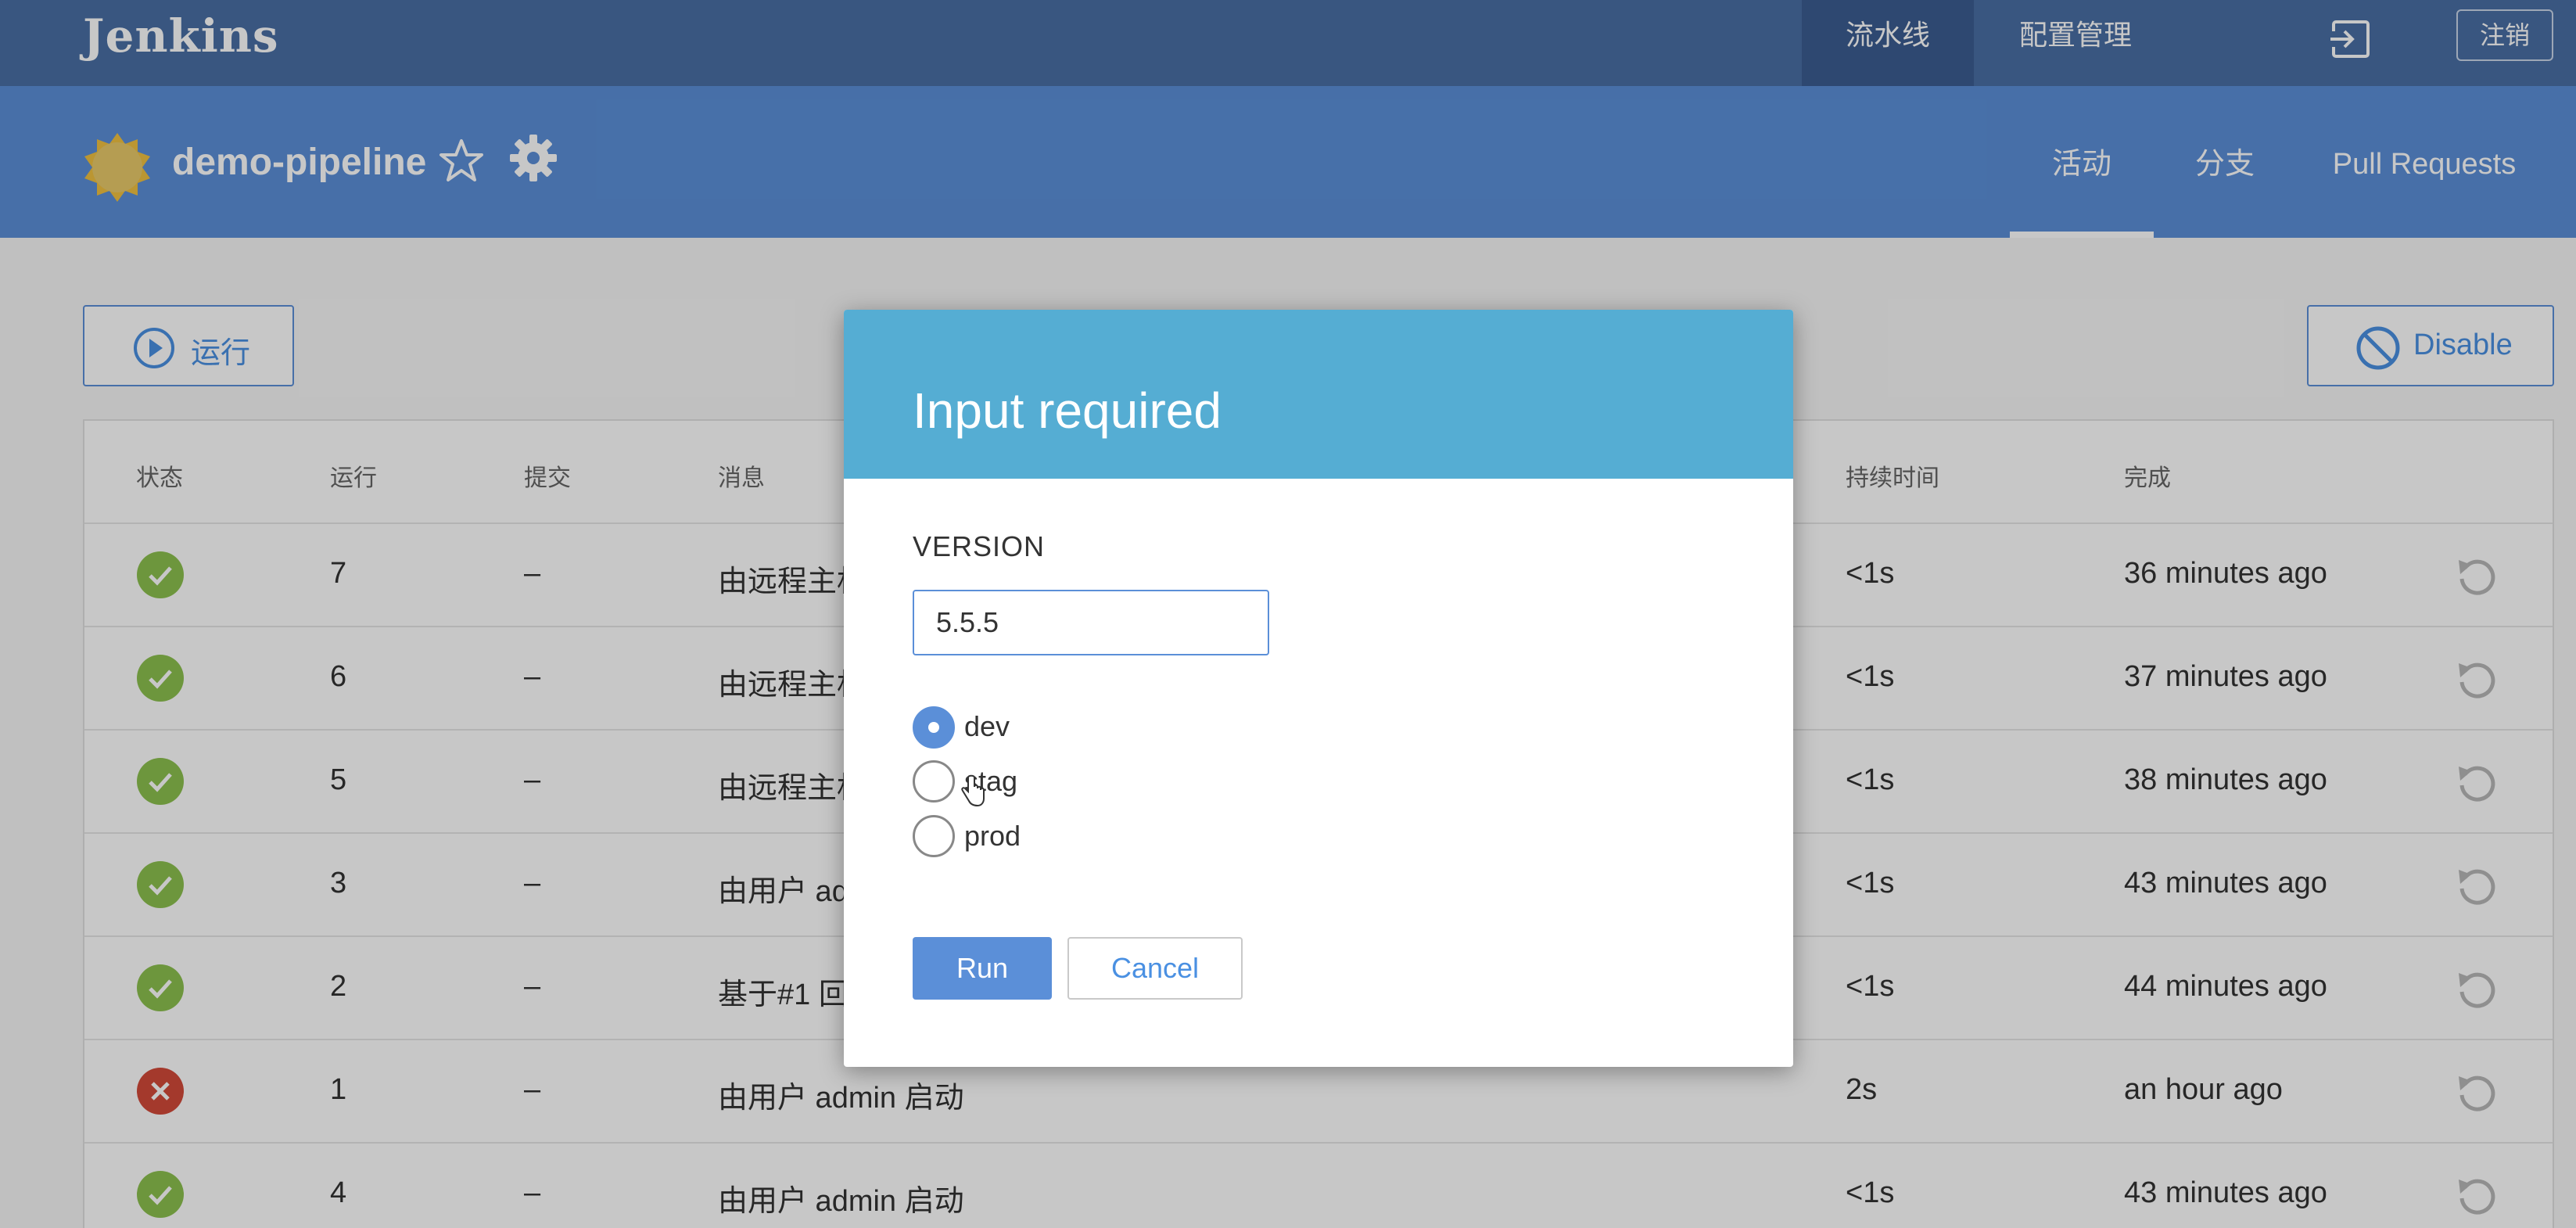  I want to click on dialog-header: Input required, so click(1319, 394).